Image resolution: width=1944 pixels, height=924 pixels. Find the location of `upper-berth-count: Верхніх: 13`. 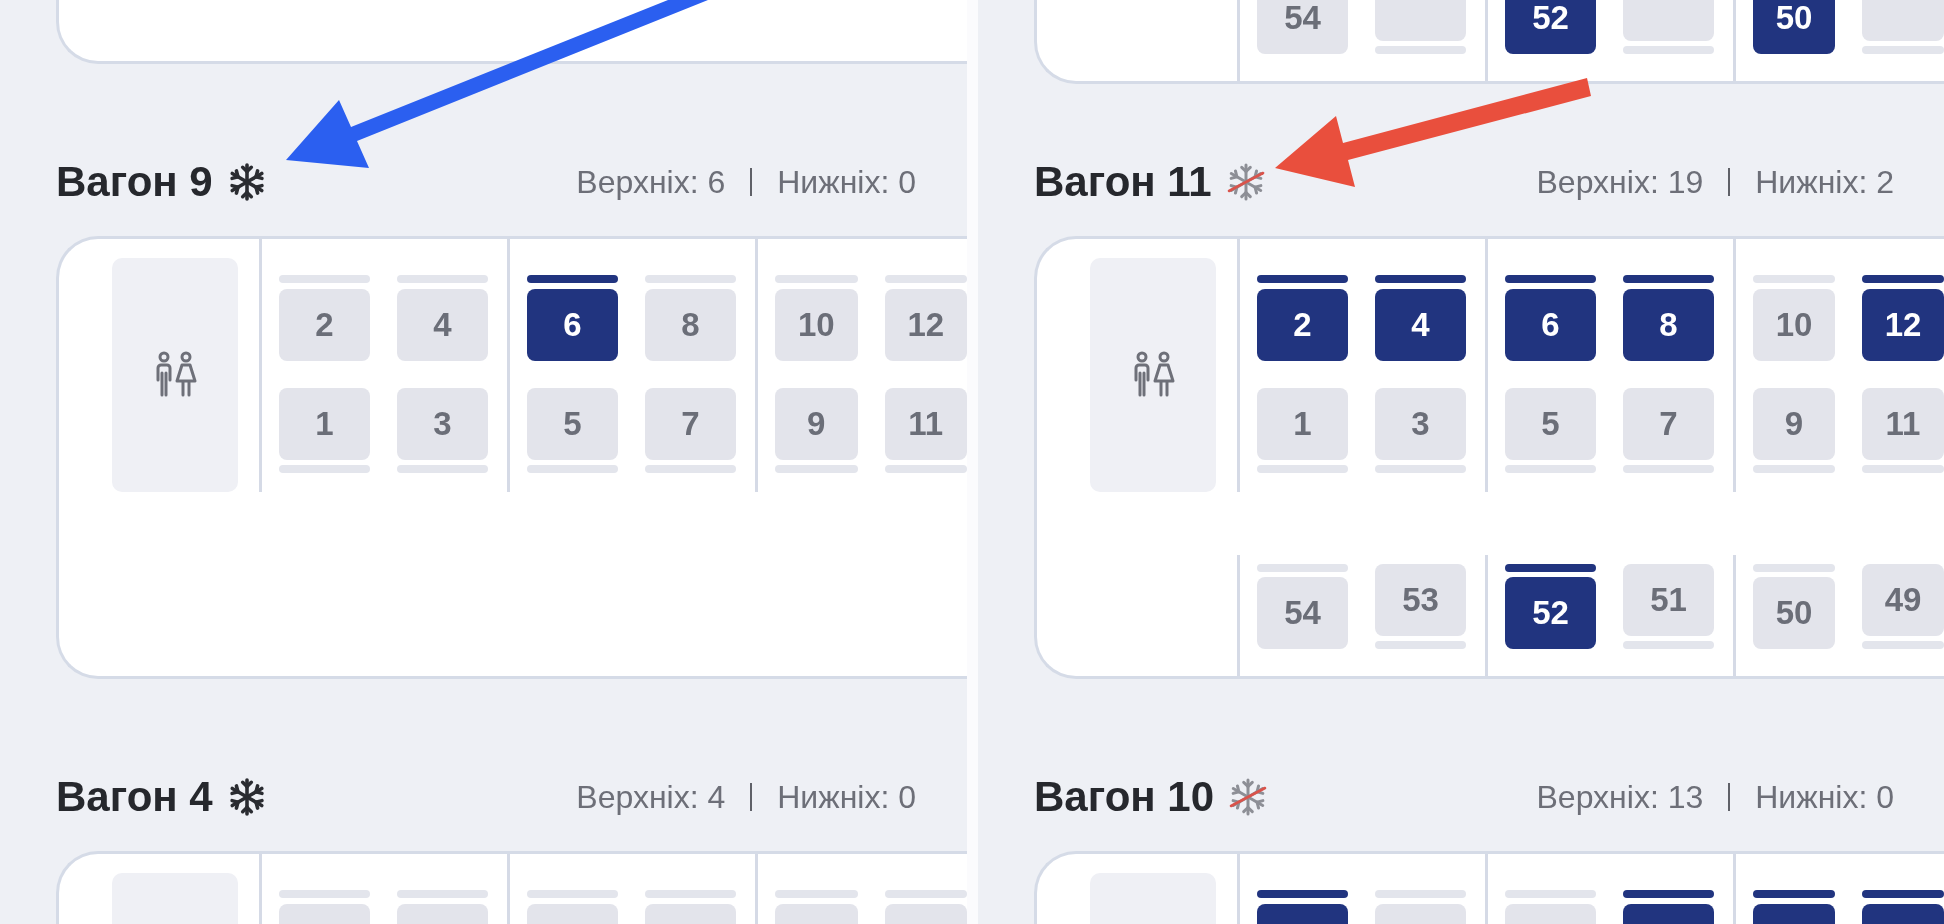

upper-berth-count: Верхніх: 13 is located at coordinates (1620, 797).